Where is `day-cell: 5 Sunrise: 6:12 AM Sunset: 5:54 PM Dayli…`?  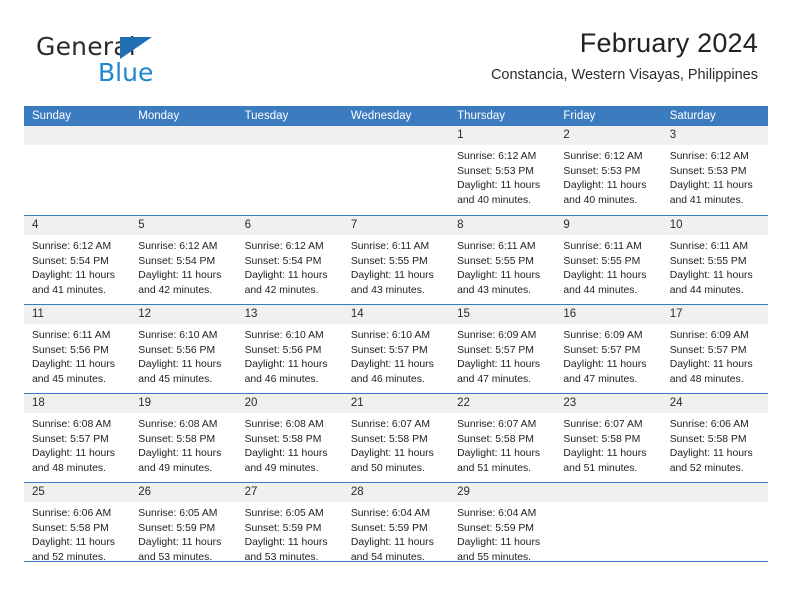
day-cell: 5 Sunrise: 6:12 AM Sunset: 5:54 PM Dayli… is located at coordinates (183, 260).